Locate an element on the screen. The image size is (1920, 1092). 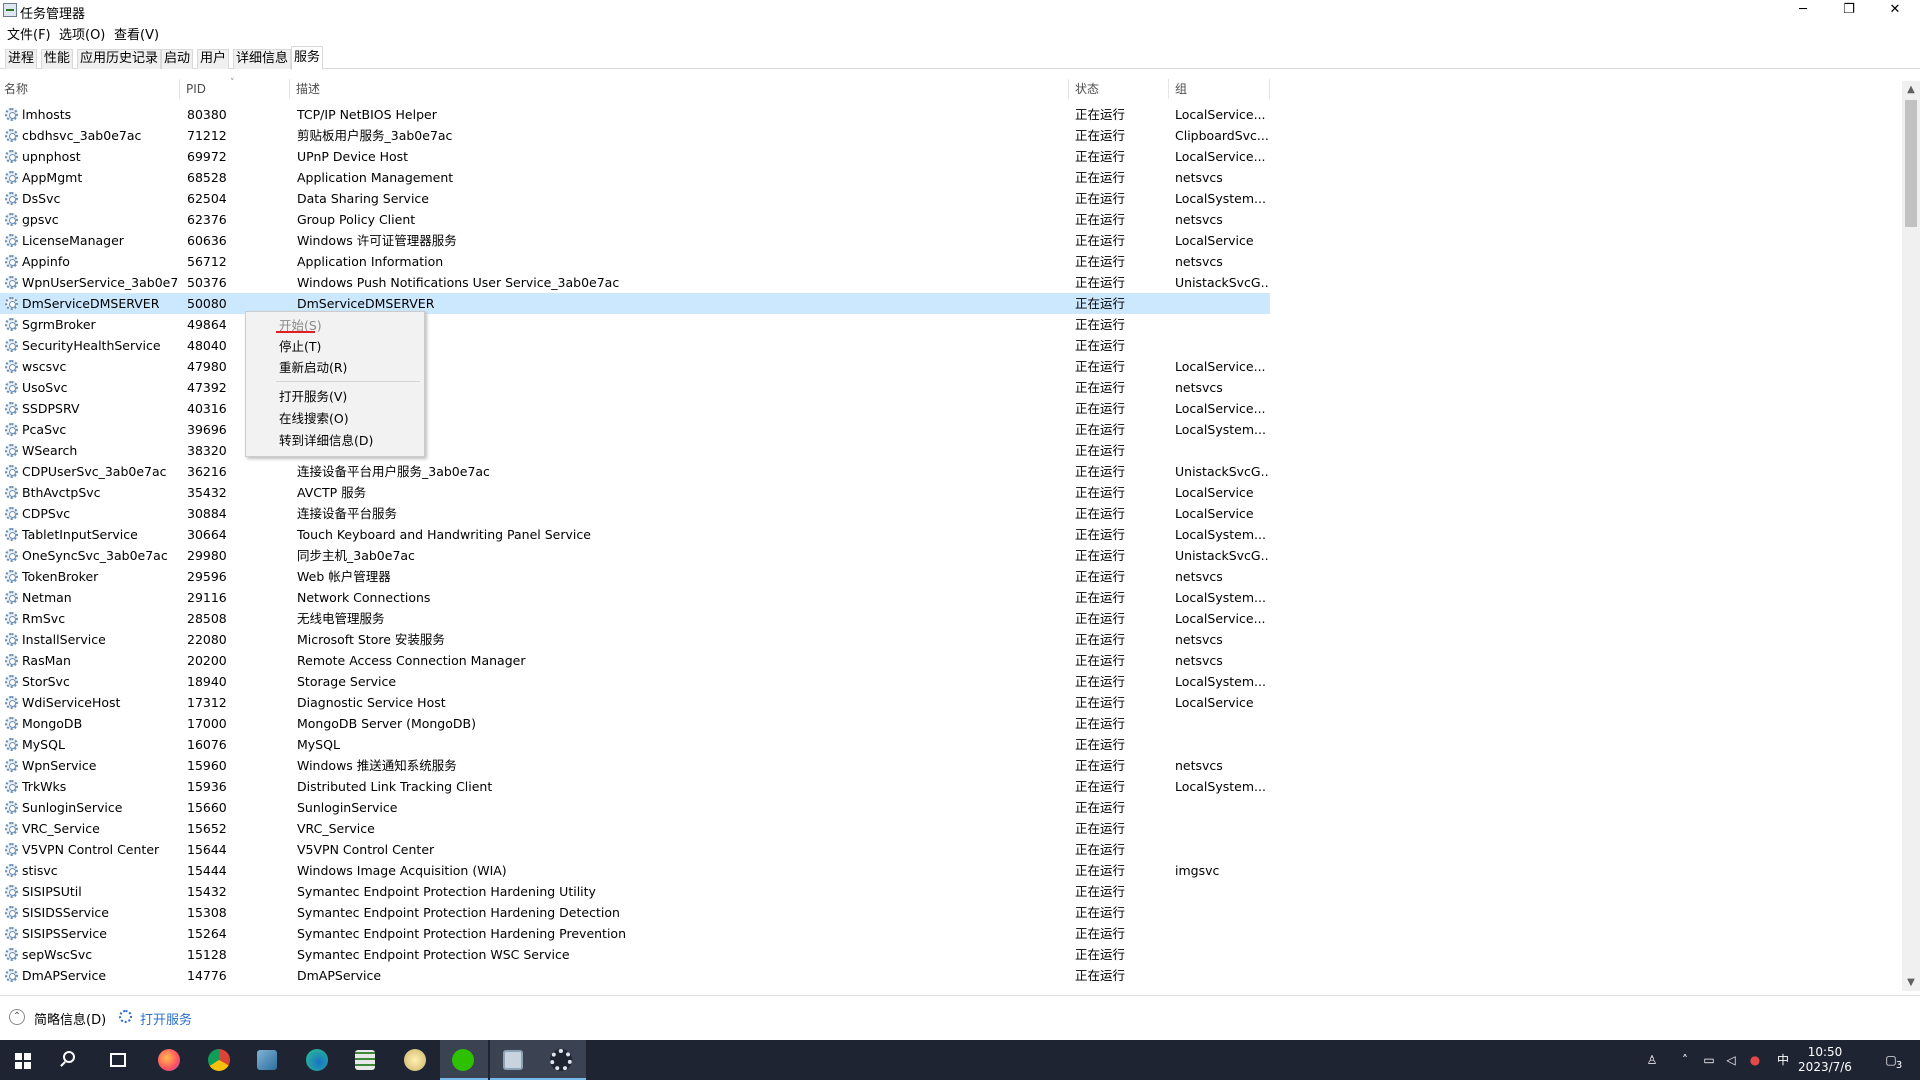
chevron-up-icon: ⌃ is located at coordinates (17, 1017).